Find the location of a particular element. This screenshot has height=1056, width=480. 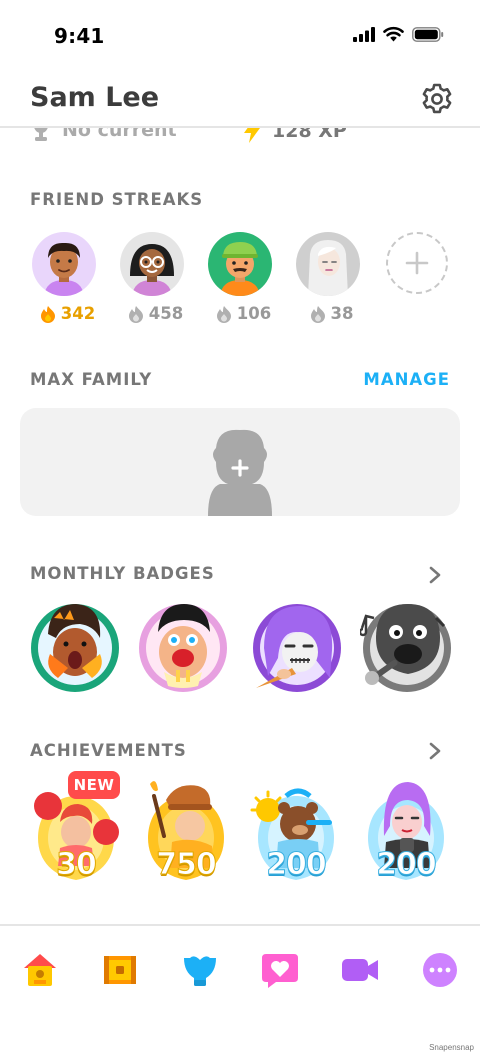

tab-home is located at coordinates (40, 970).